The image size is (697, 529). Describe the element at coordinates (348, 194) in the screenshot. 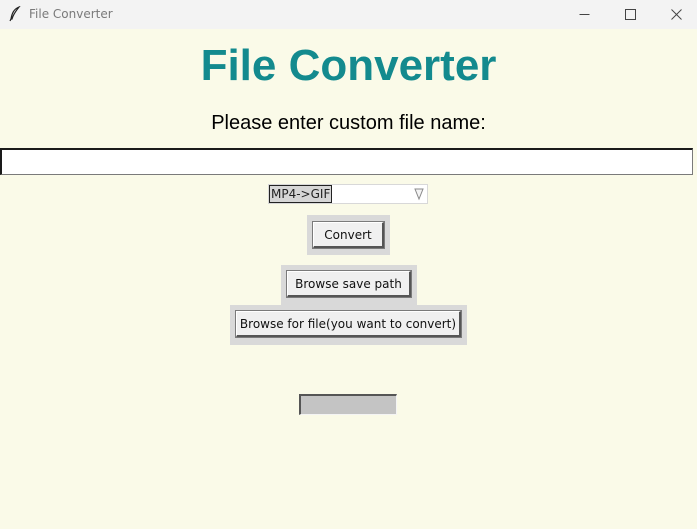

I see `conversion-type-select: MP4->GIF` at that location.